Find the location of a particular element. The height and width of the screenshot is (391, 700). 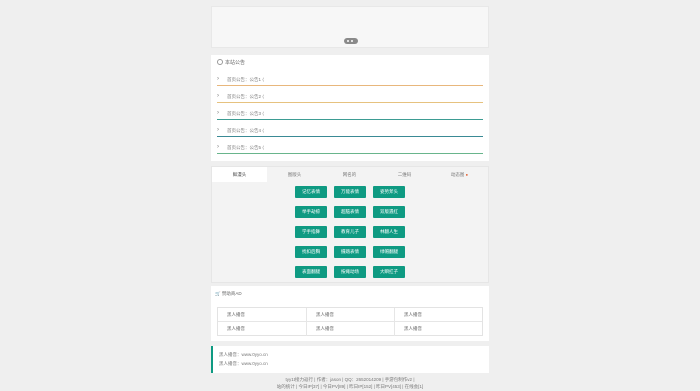

tab-animation-label: 动态图 is located at coordinates (457, 174).